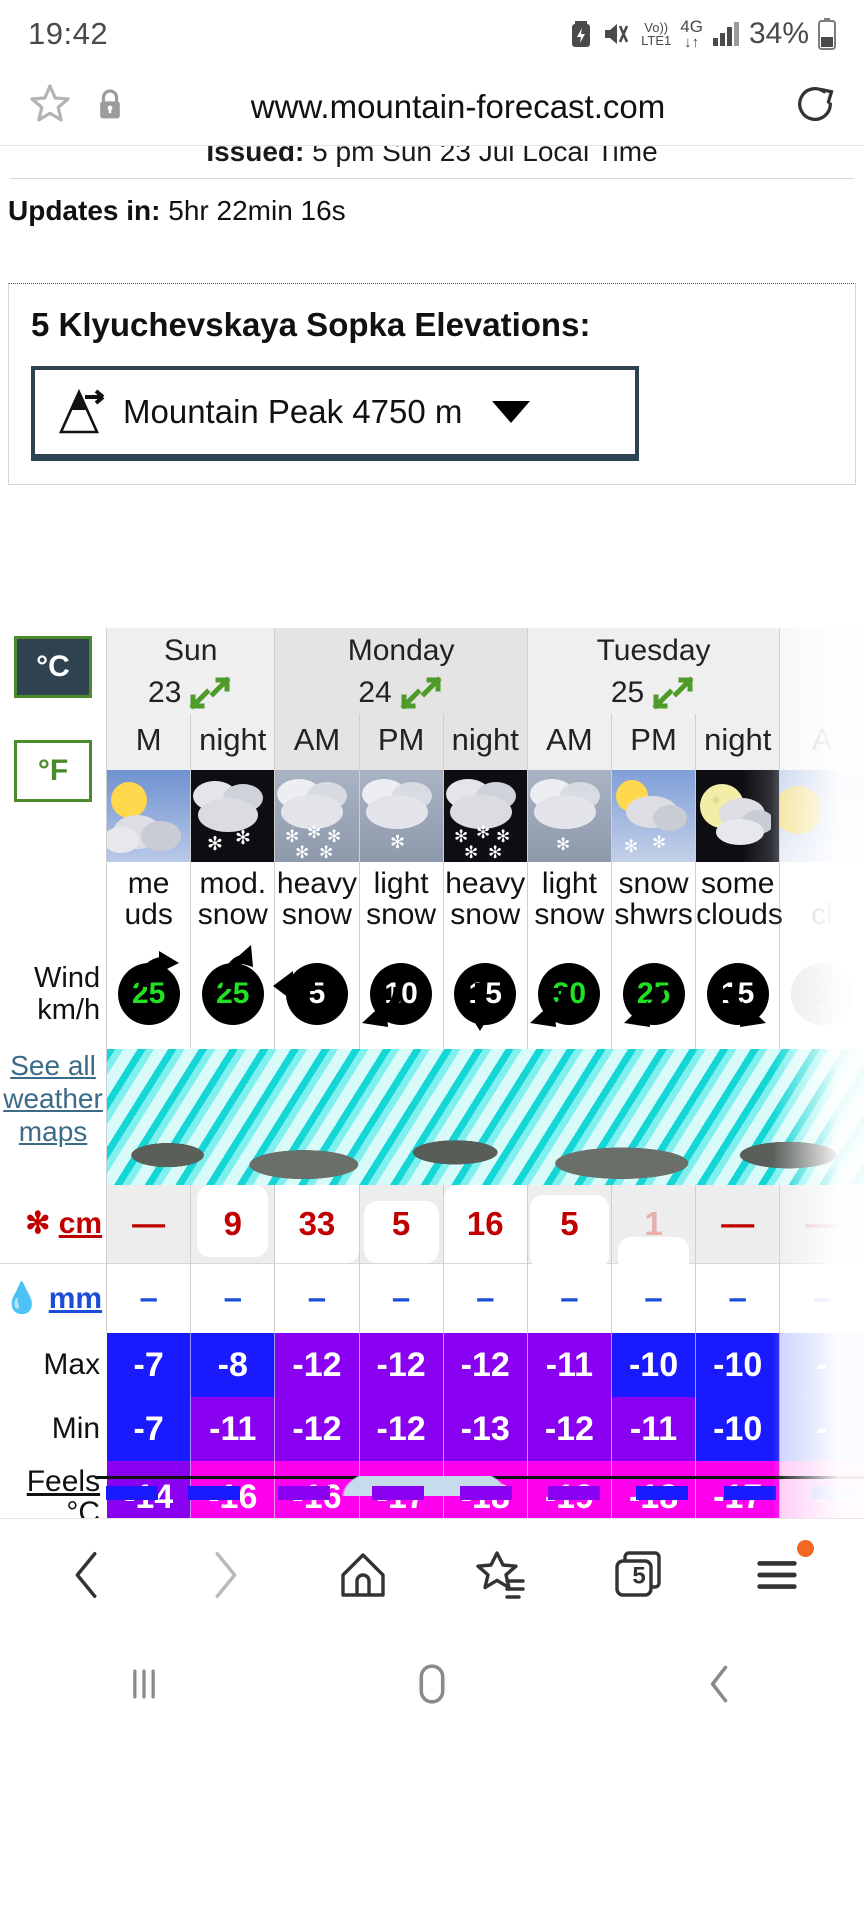 This screenshot has height=1920, width=864. I want to click on bookmarks-button, so click(501, 1575).